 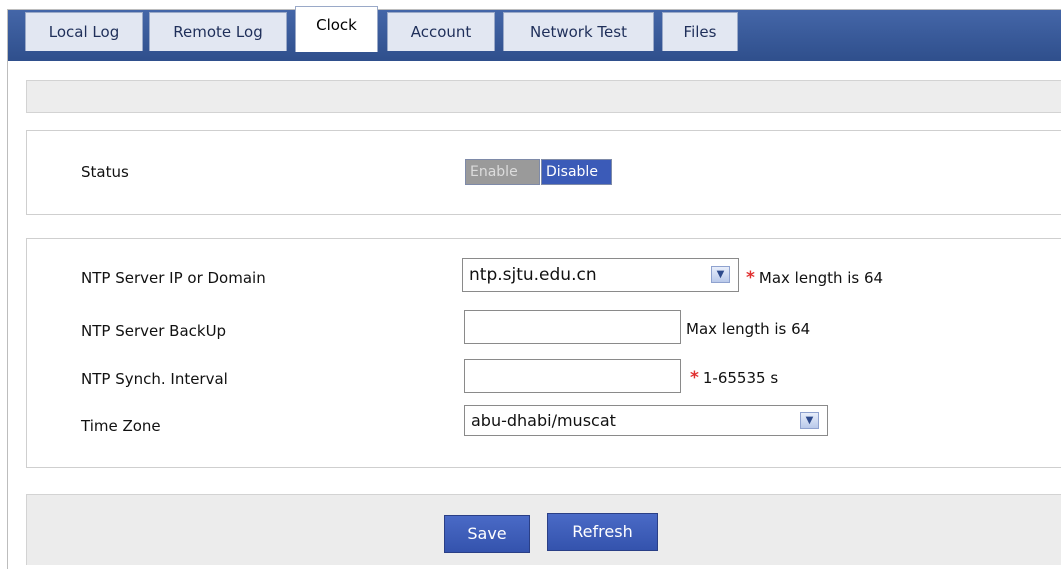 What do you see at coordinates (543, 529) in the screenshot?
I see `action-footer` at bounding box center [543, 529].